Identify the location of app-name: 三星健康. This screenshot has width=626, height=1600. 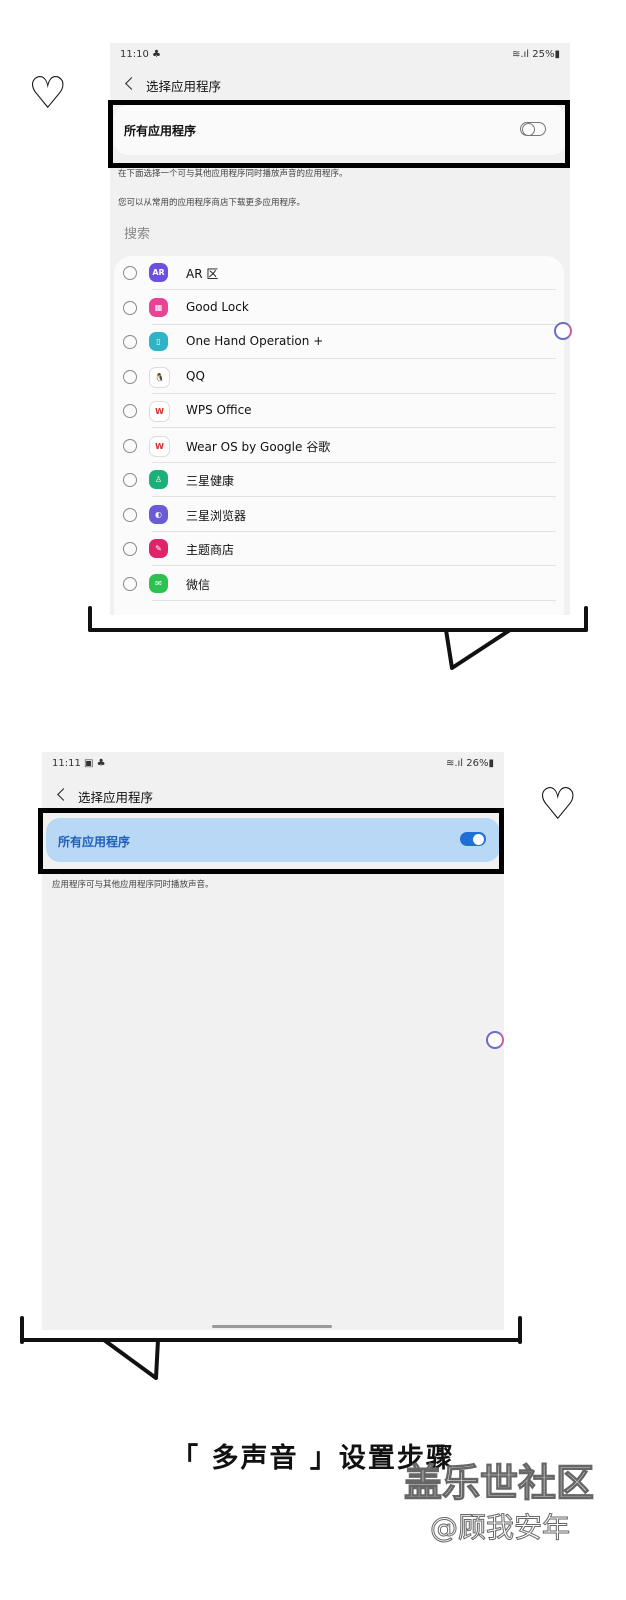
(210, 481).